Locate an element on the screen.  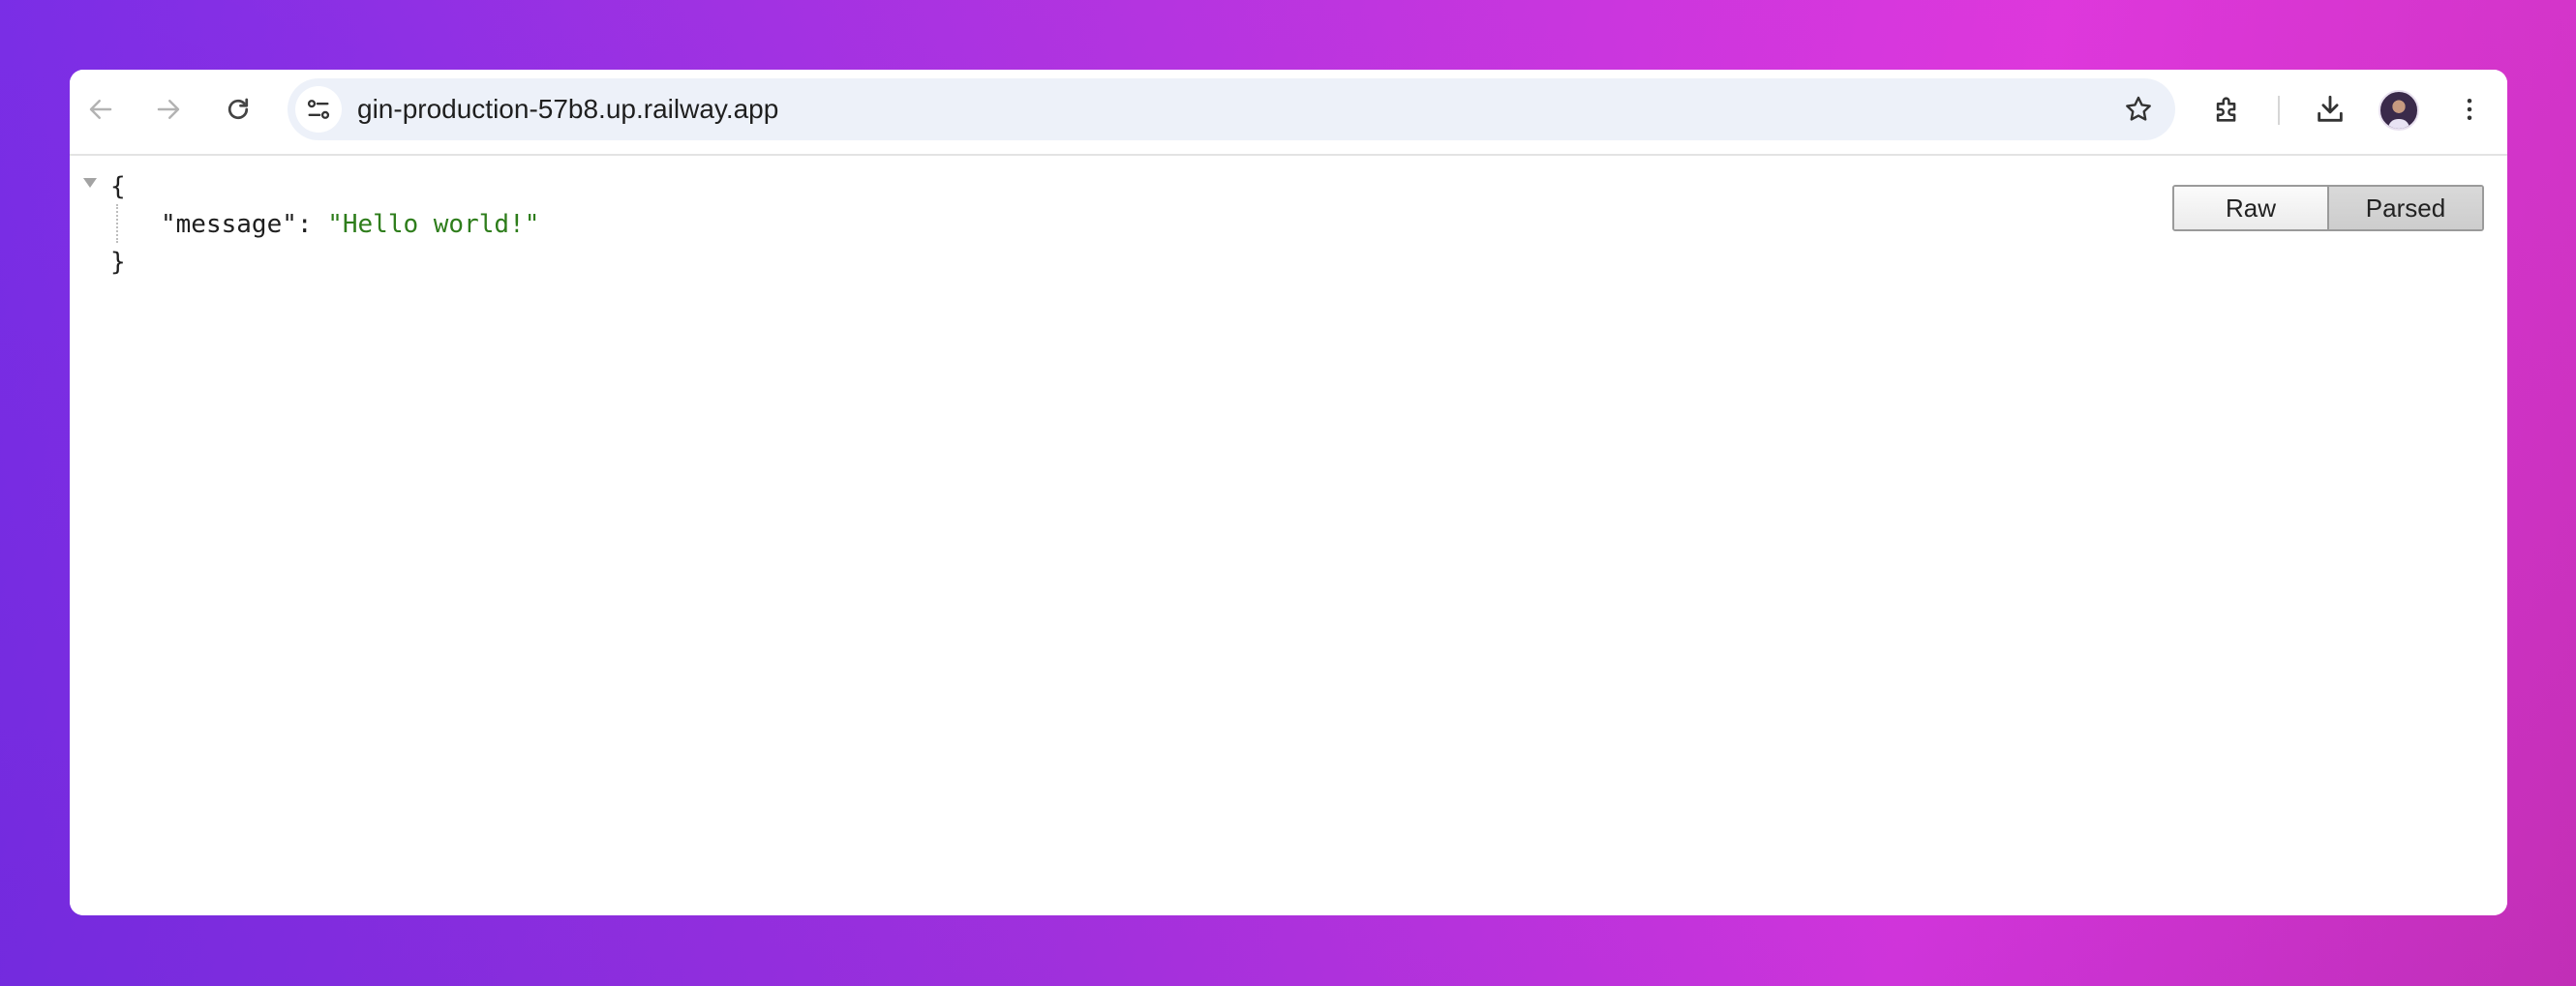
json-key: "message" is located at coordinates (229, 224).